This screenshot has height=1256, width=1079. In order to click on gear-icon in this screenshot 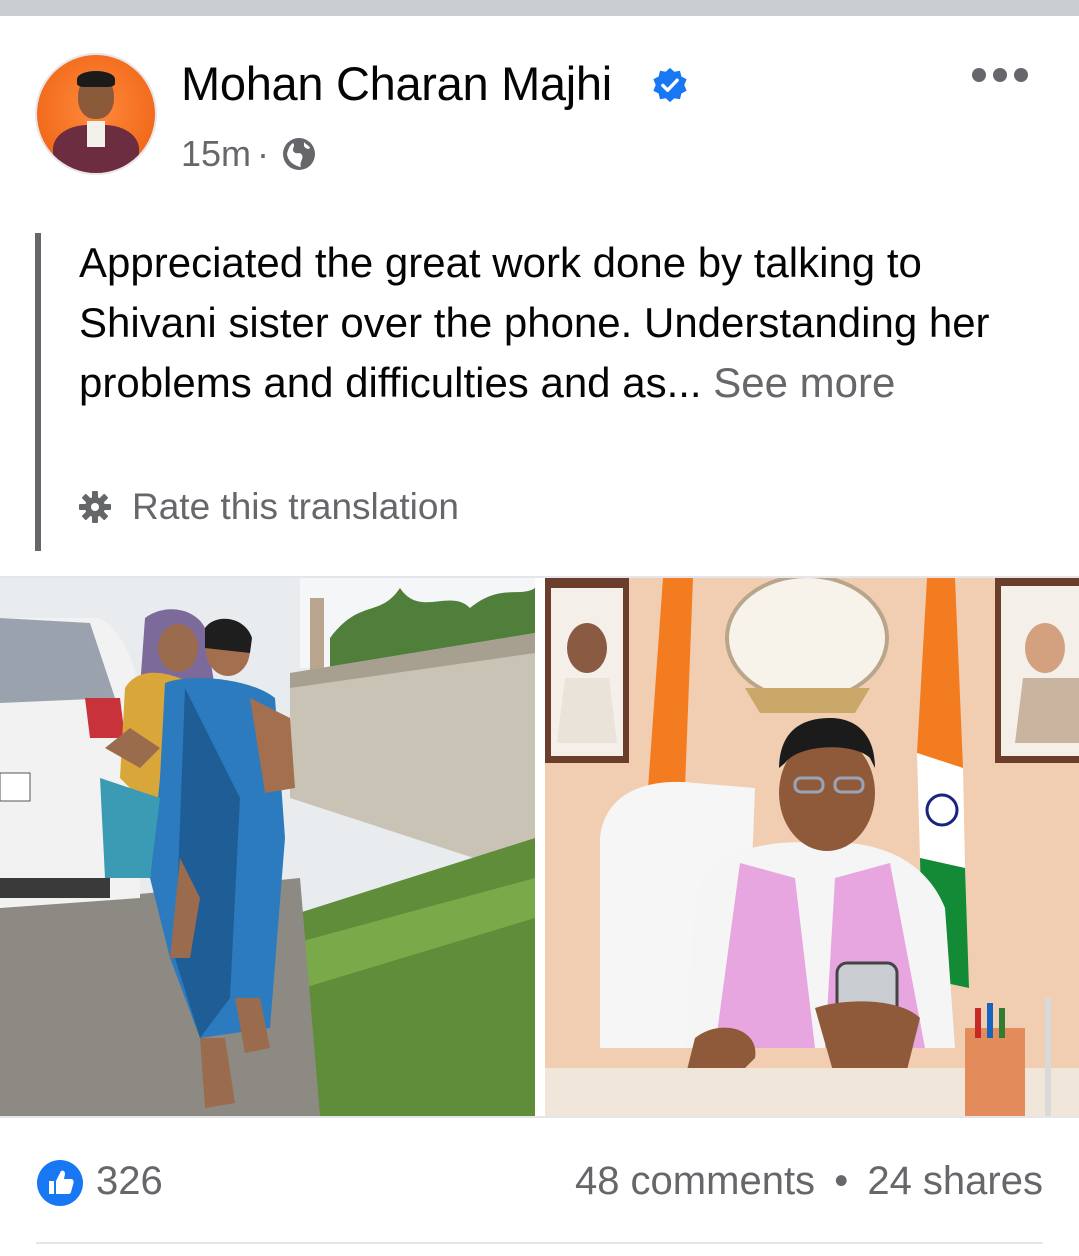, I will do `click(95, 507)`.